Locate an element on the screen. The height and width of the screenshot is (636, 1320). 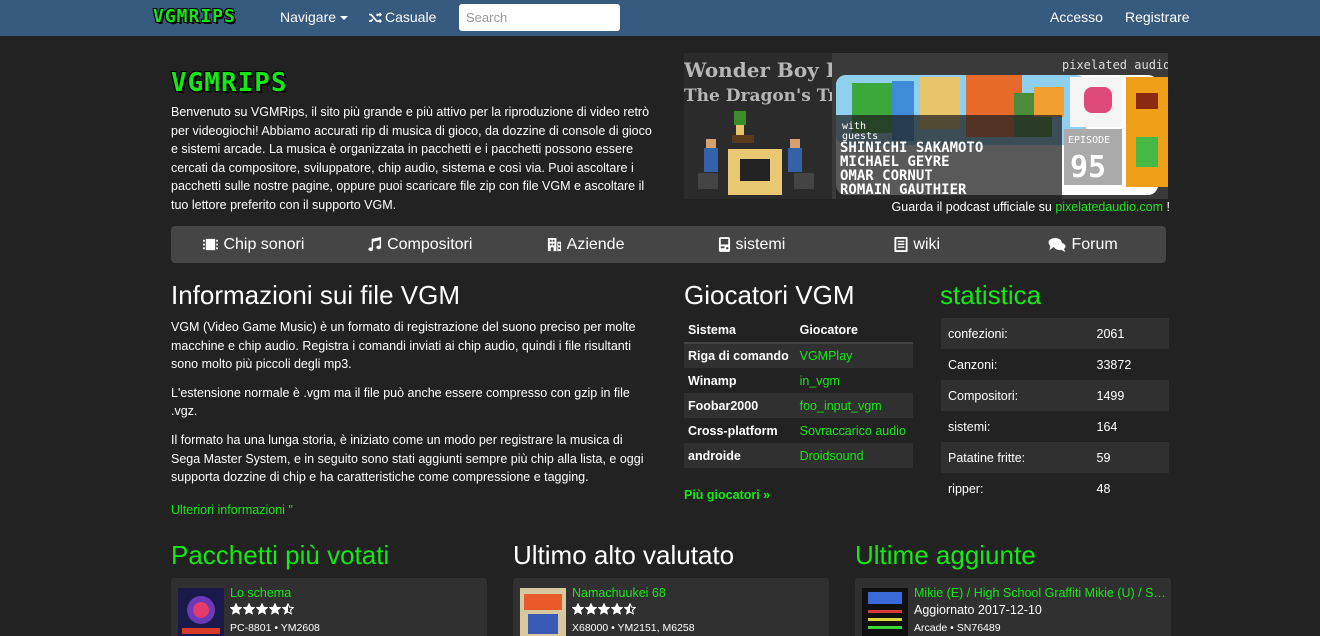
intro-logo: VGMRIPS is located at coordinates (229, 83).